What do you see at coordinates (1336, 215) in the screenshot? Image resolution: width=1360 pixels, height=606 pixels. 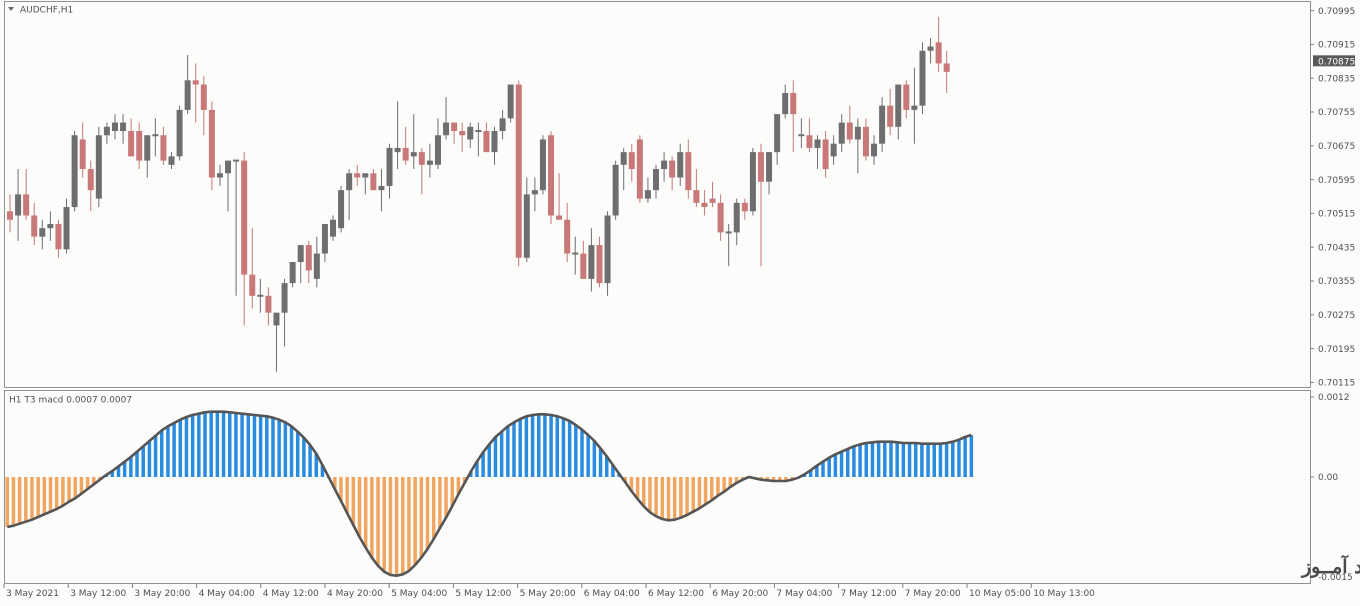 I see `price-tick-label: 0.70515` at bounding box center [1336, 215].